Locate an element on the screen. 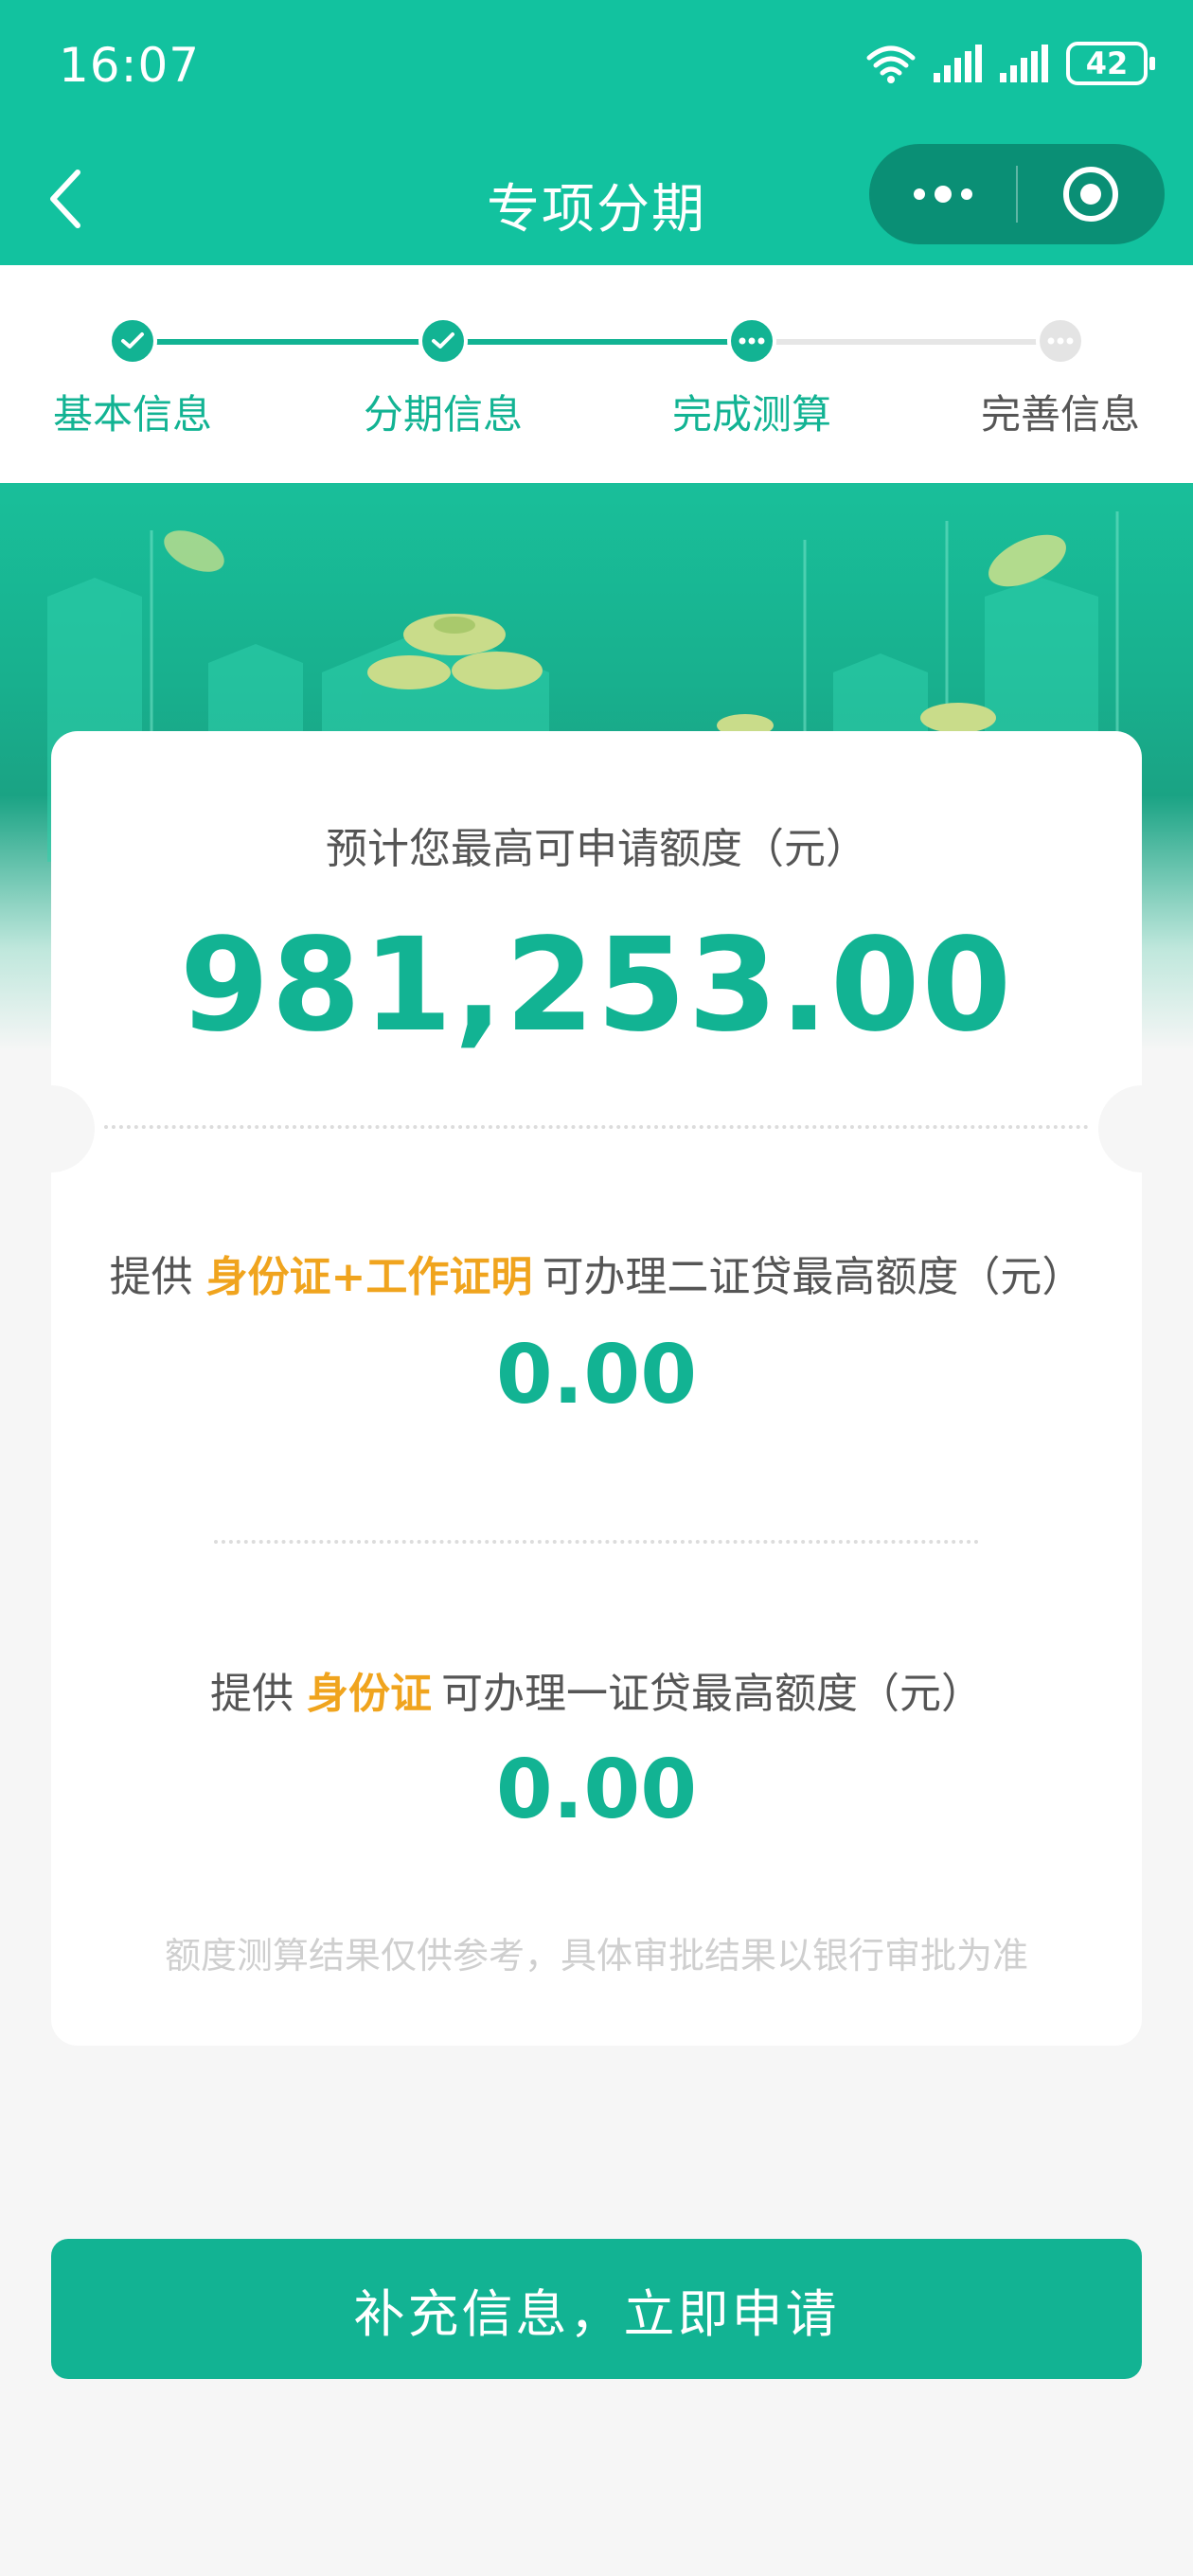 This screenshot has height=2576, width=1193. step-label: 完善信息 is located at coordinates (1060, 414).